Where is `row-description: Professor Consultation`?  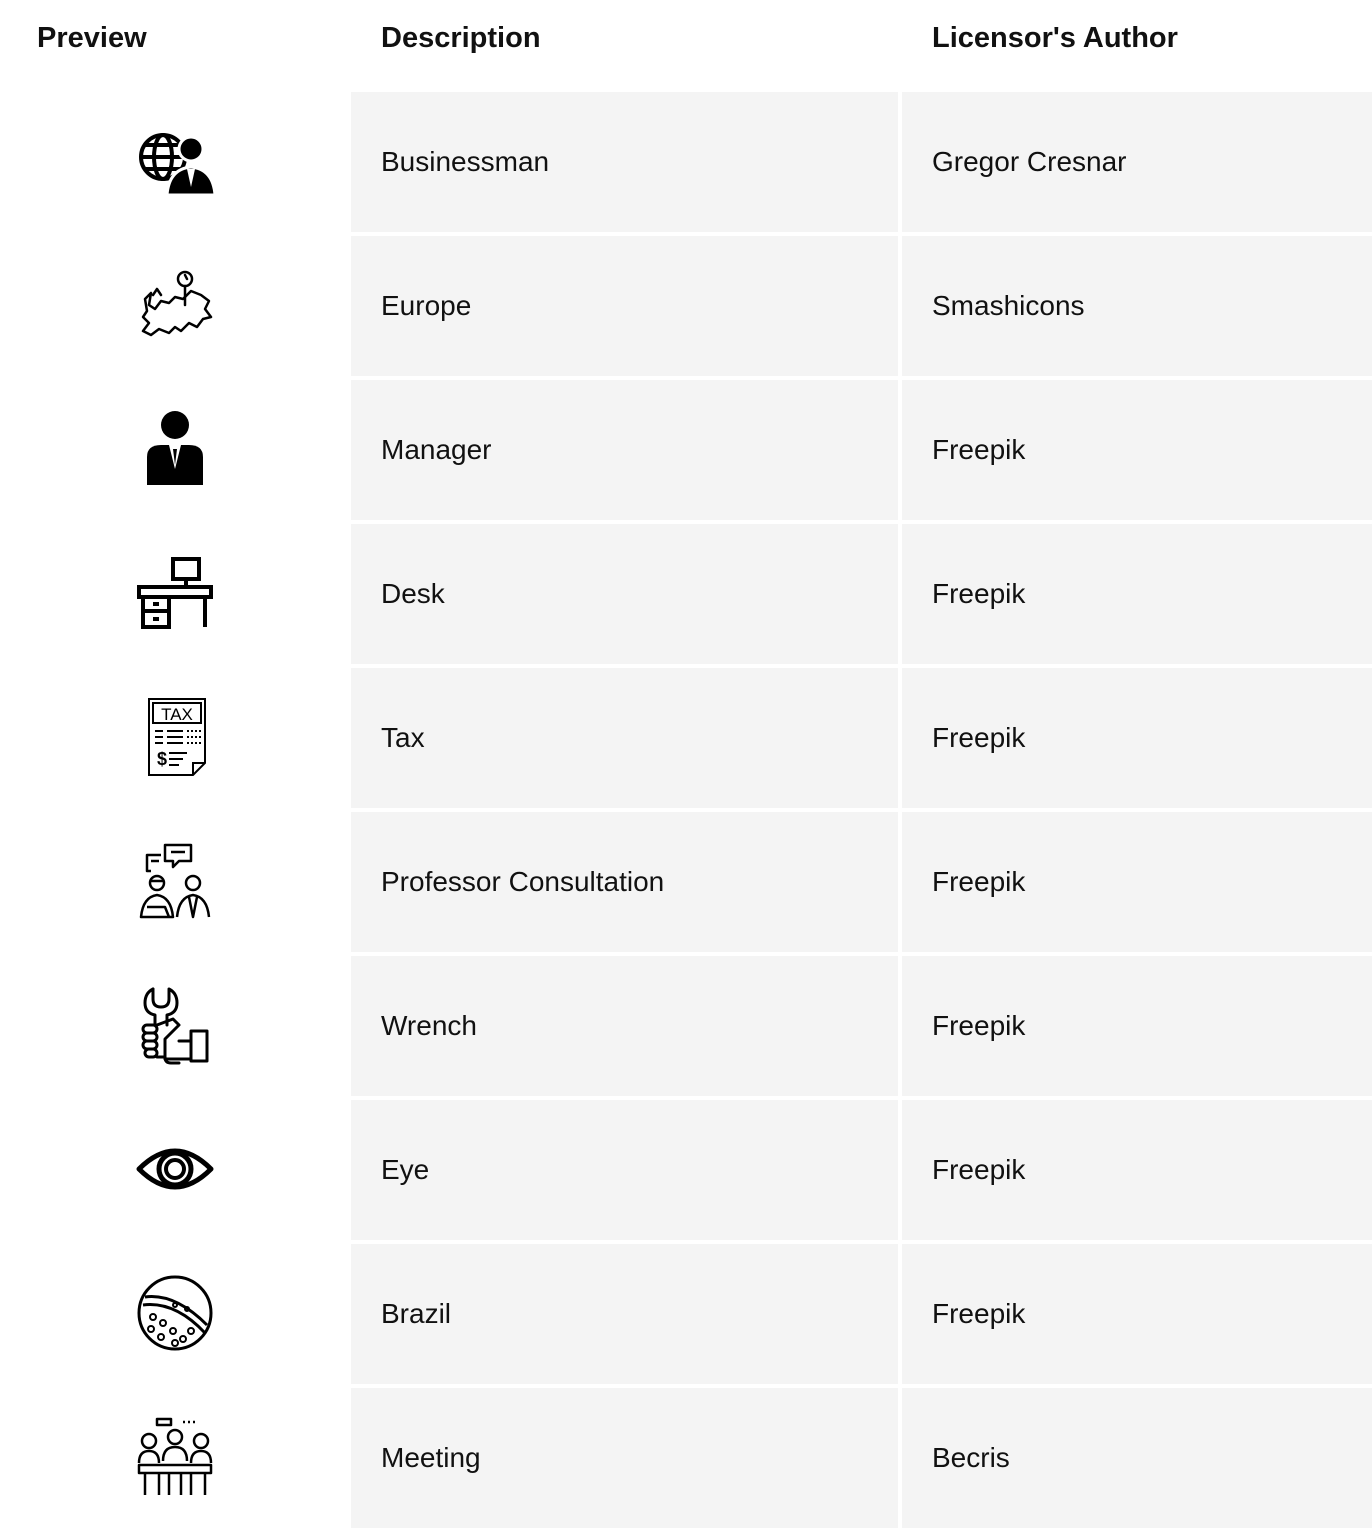 row-description: Professor Consultation is located at coordinates (523, 881).